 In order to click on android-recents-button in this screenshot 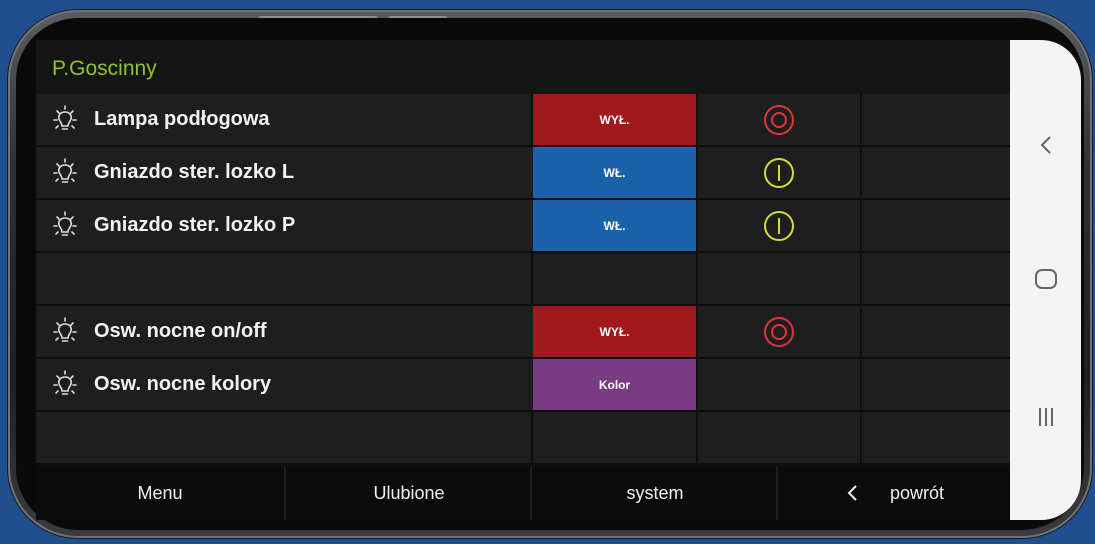, I will do `click(1045, 417)`.